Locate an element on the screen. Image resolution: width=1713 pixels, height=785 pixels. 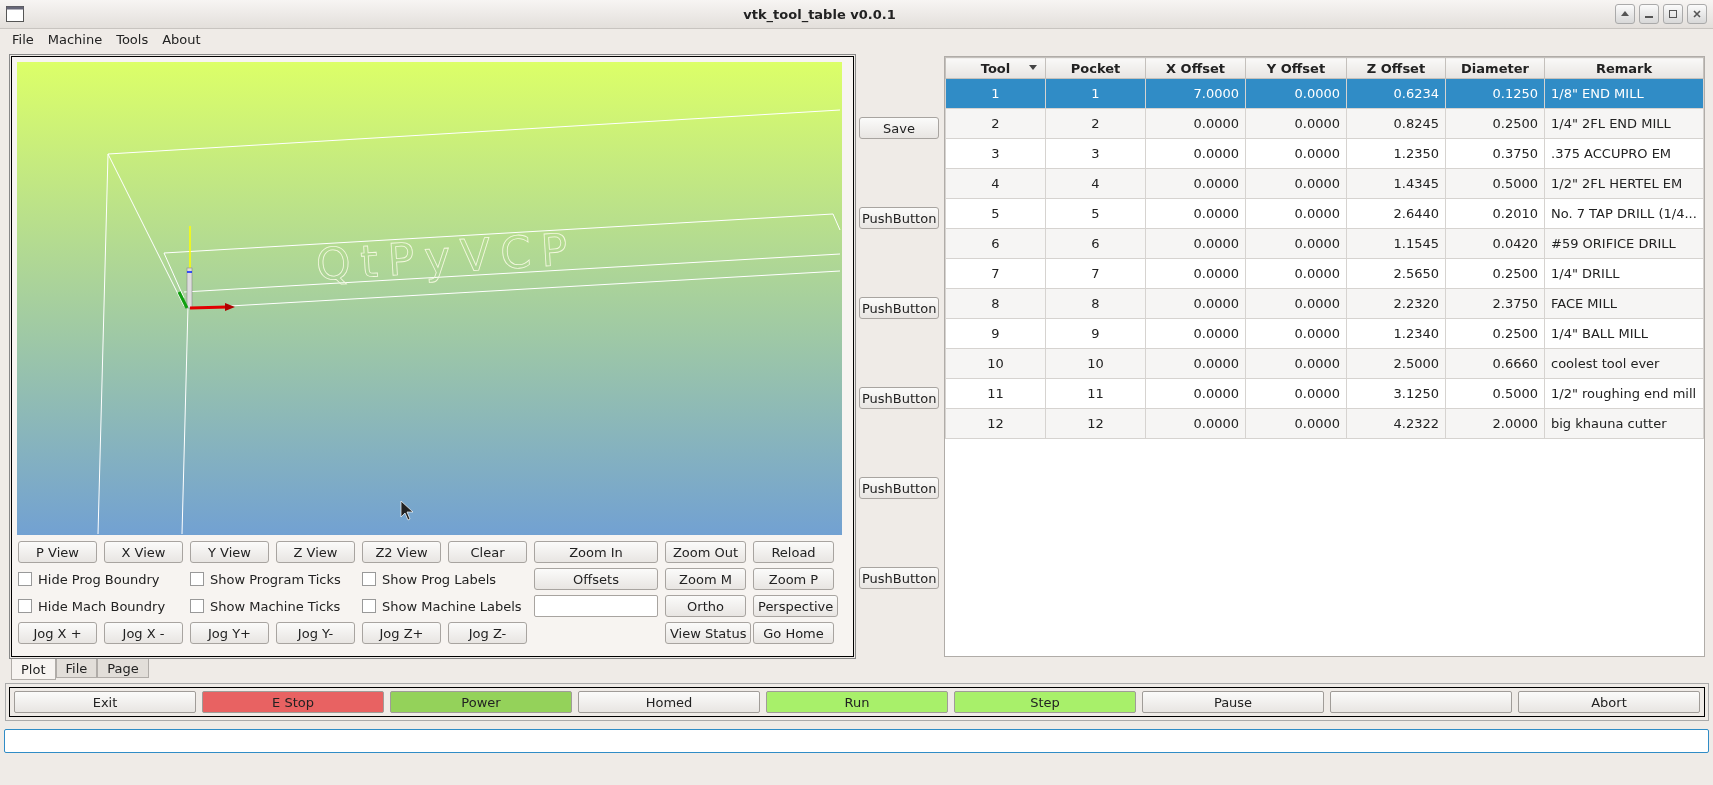
column-header: Diameter is located at coordinates (1495, 68).